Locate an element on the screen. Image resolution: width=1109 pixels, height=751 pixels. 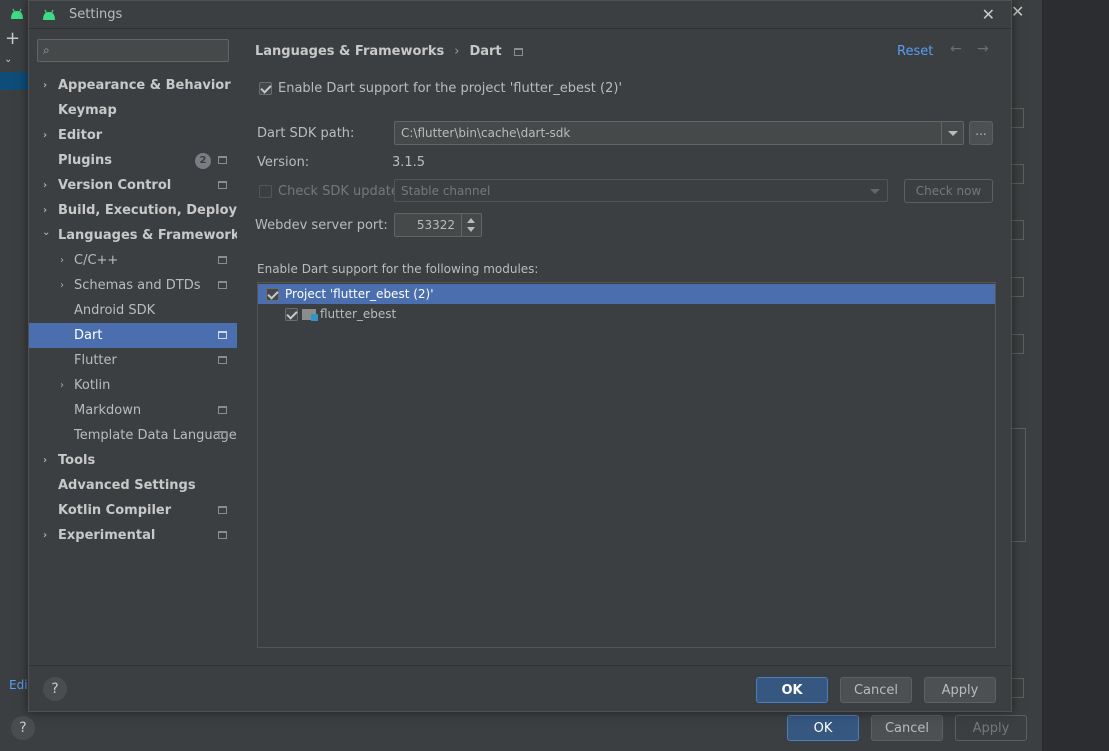
module-project-checkbox is located at coordinates (272, 294).